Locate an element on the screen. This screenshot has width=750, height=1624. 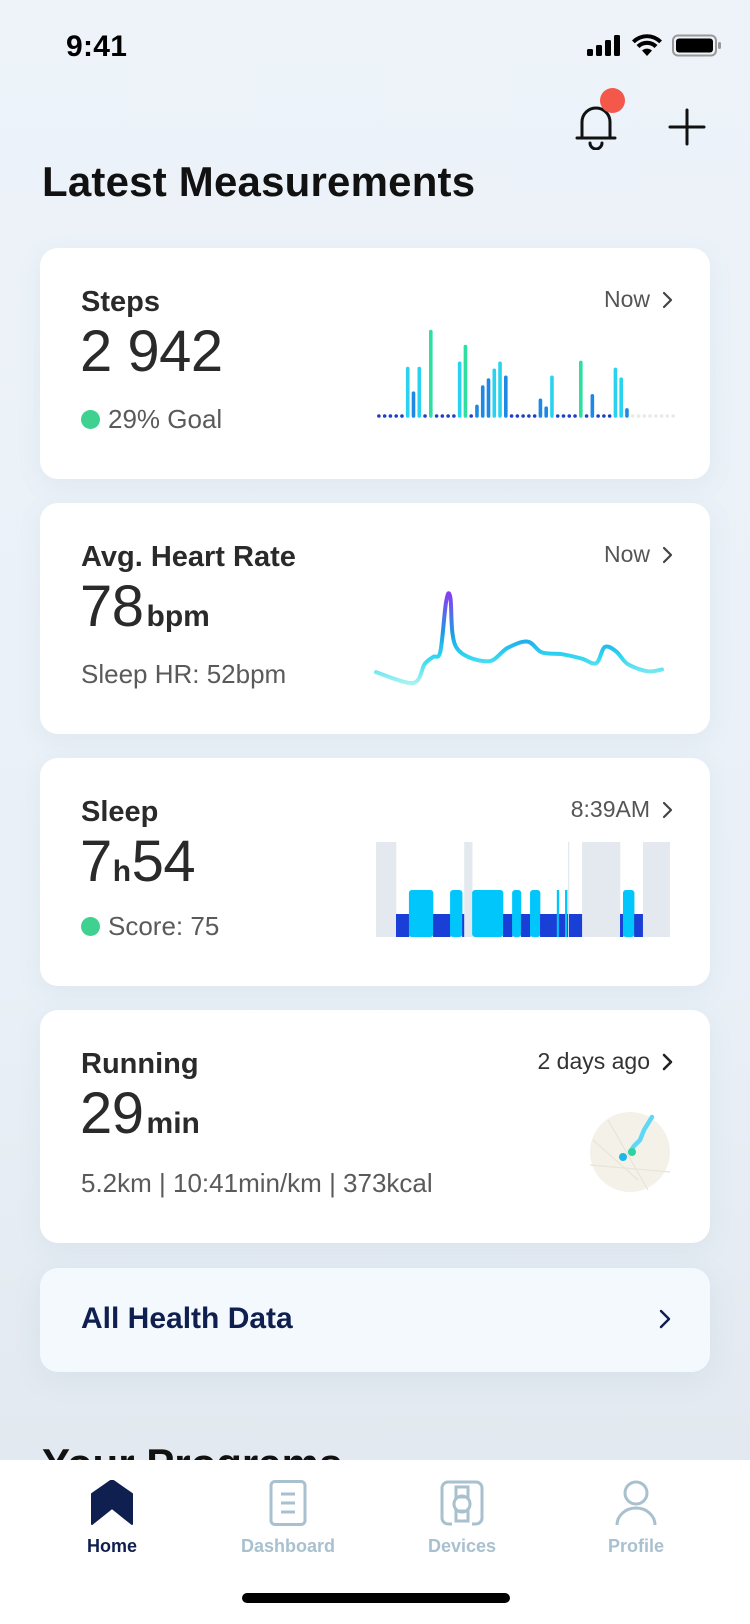
sleep-score: Score: 75 is located at coordinates (150, 926).